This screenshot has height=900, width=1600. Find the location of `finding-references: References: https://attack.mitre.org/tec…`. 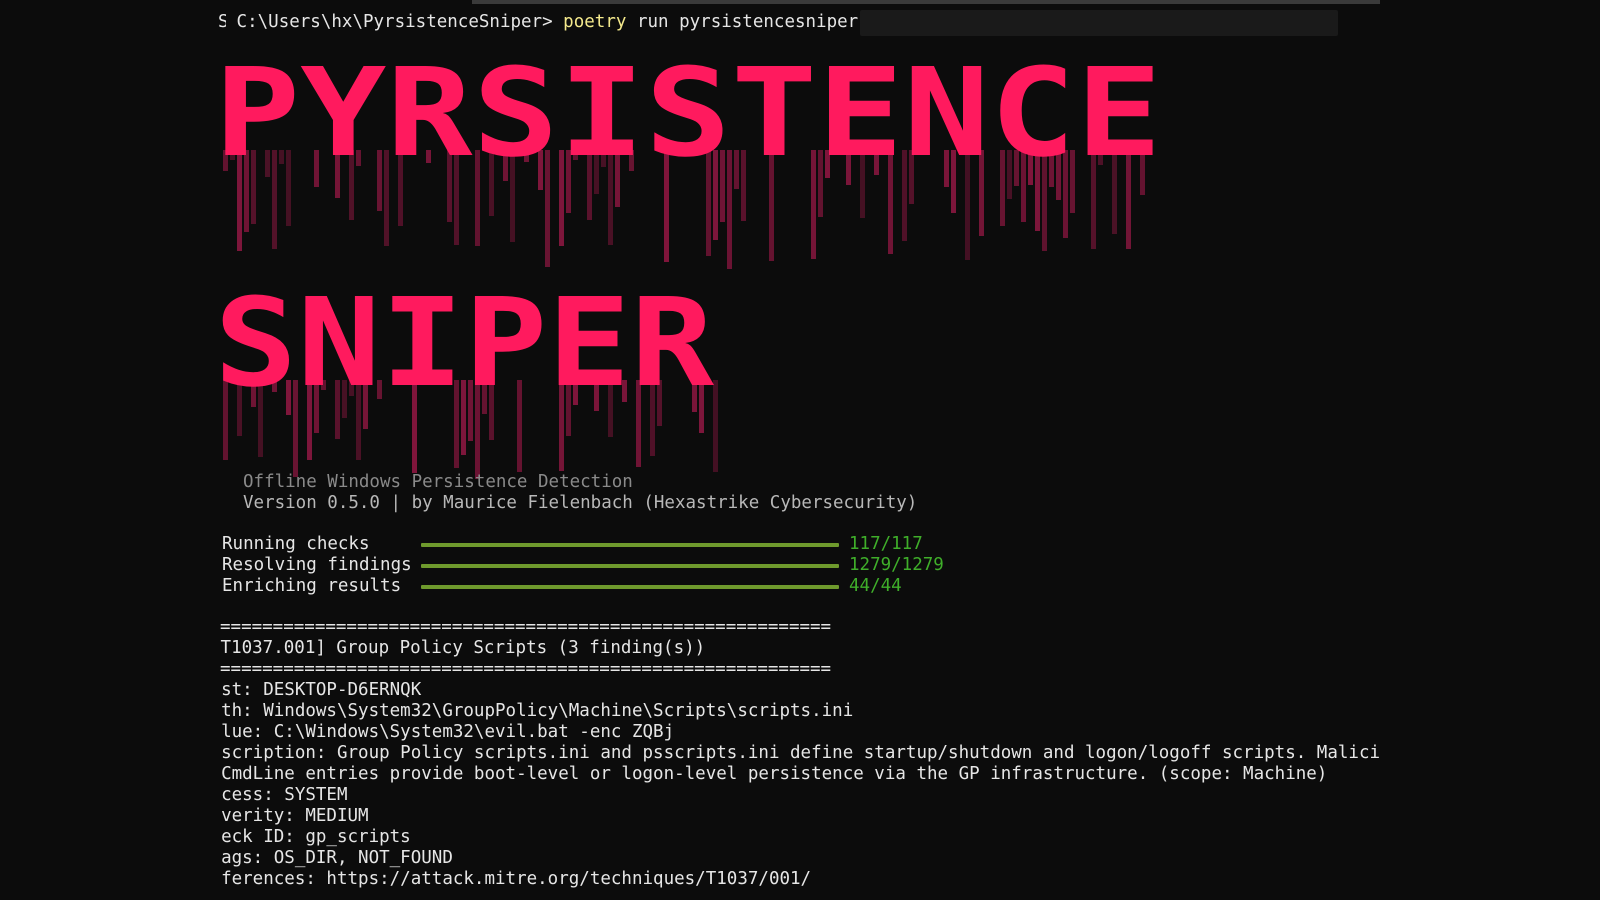

finding-references: References: https://attack.mitre.org/tec… is located at coordinates (900, 879).